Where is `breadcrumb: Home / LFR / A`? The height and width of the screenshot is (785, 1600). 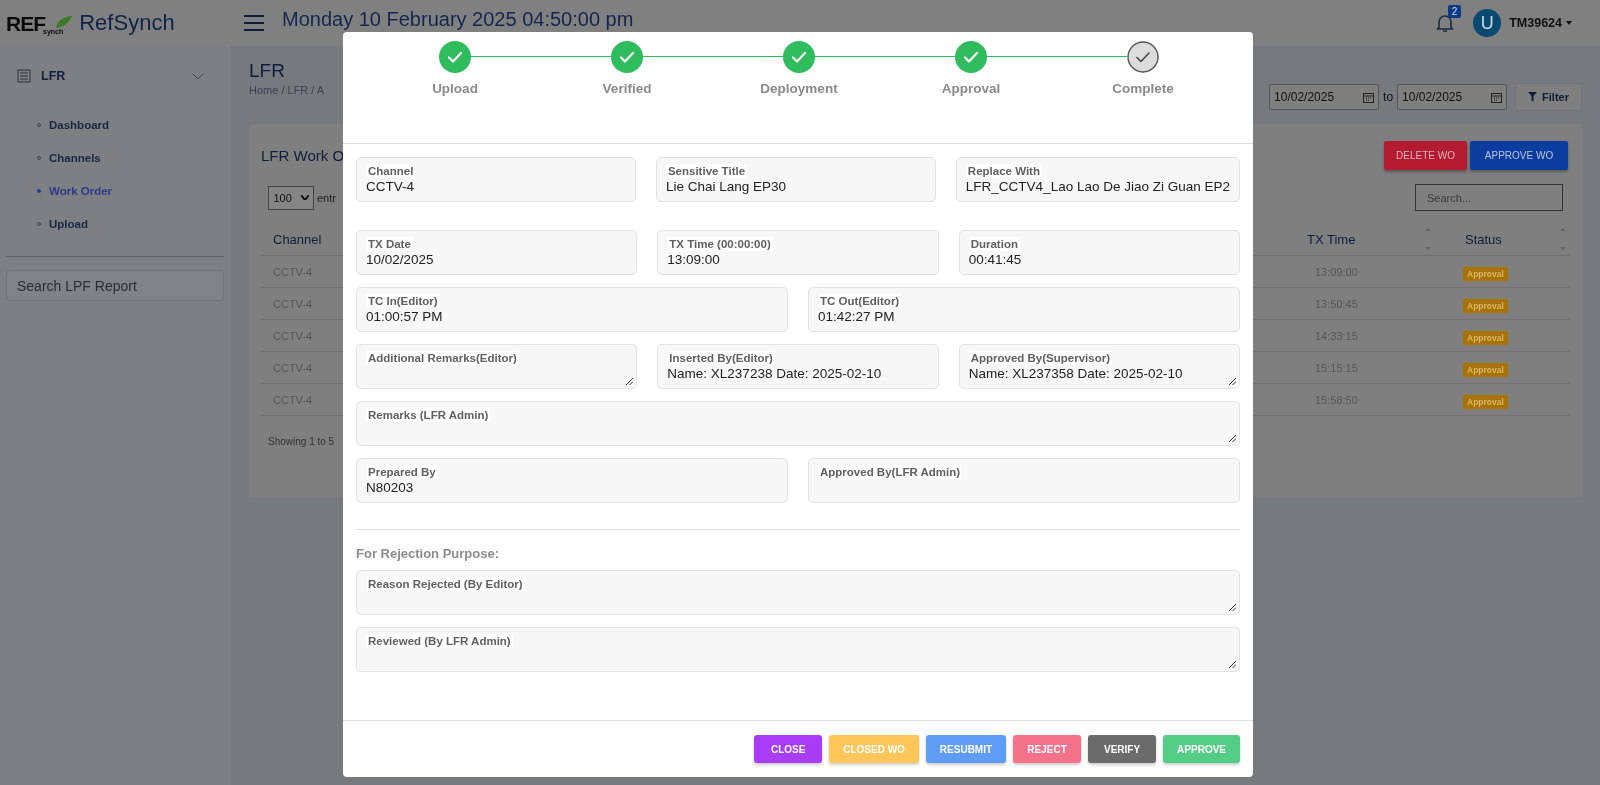
breadcrumb: Home / LFR / A is located at coordinates (287, 90).